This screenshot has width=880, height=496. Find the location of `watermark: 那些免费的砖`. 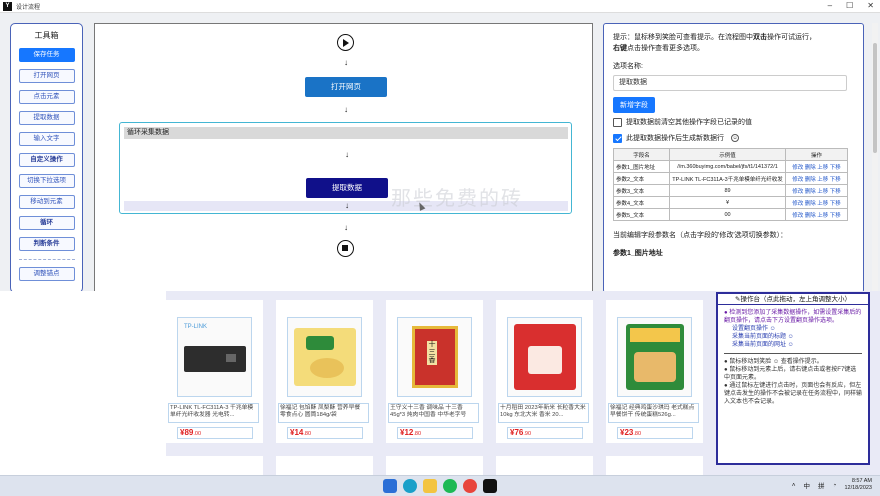

watermark: 那些免费的砖 is located at coordinates (457, 198).